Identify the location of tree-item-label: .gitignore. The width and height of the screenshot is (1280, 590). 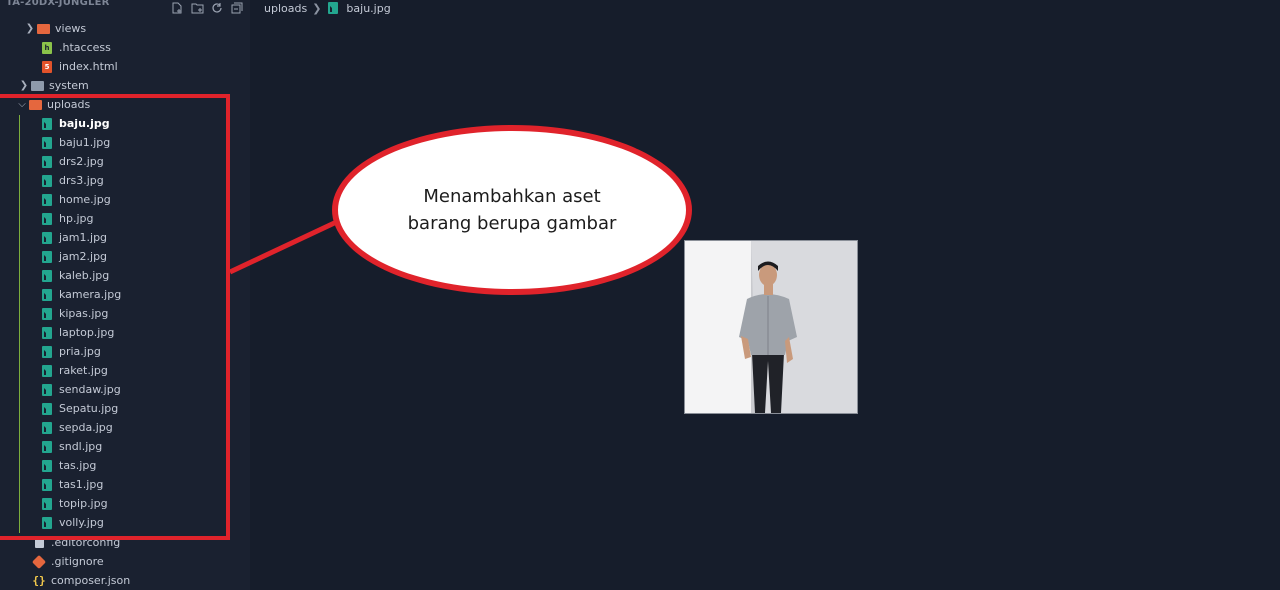
(77, 561).